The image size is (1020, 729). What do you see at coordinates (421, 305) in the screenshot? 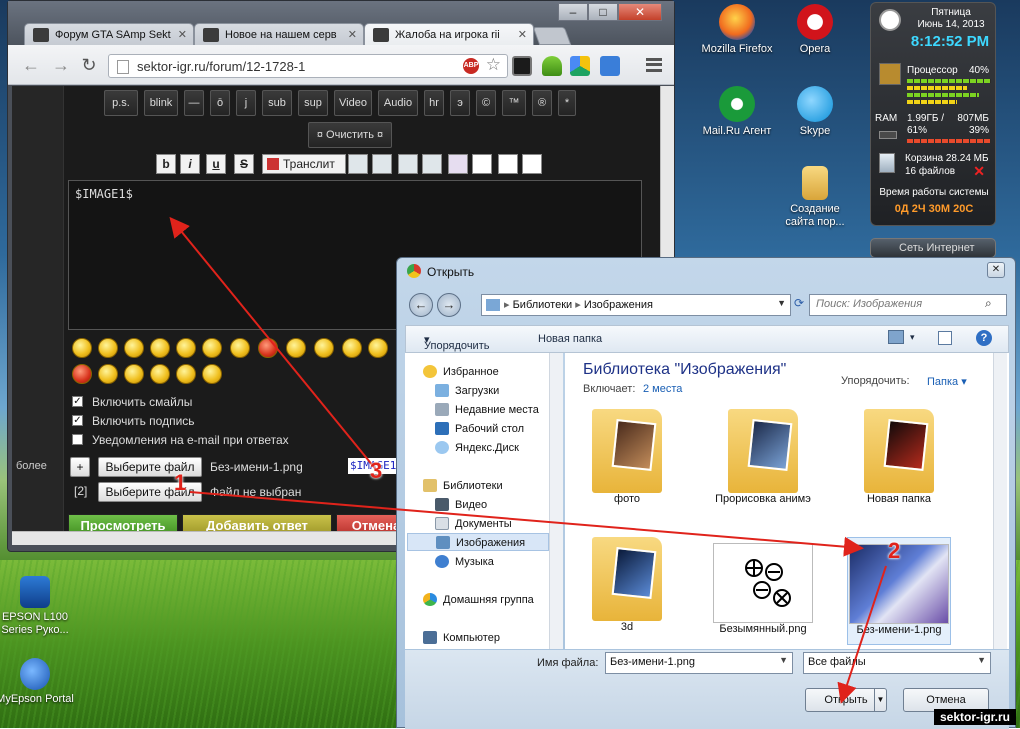
I see `back-nav-icon: ←` at bounding box center [421, 305].